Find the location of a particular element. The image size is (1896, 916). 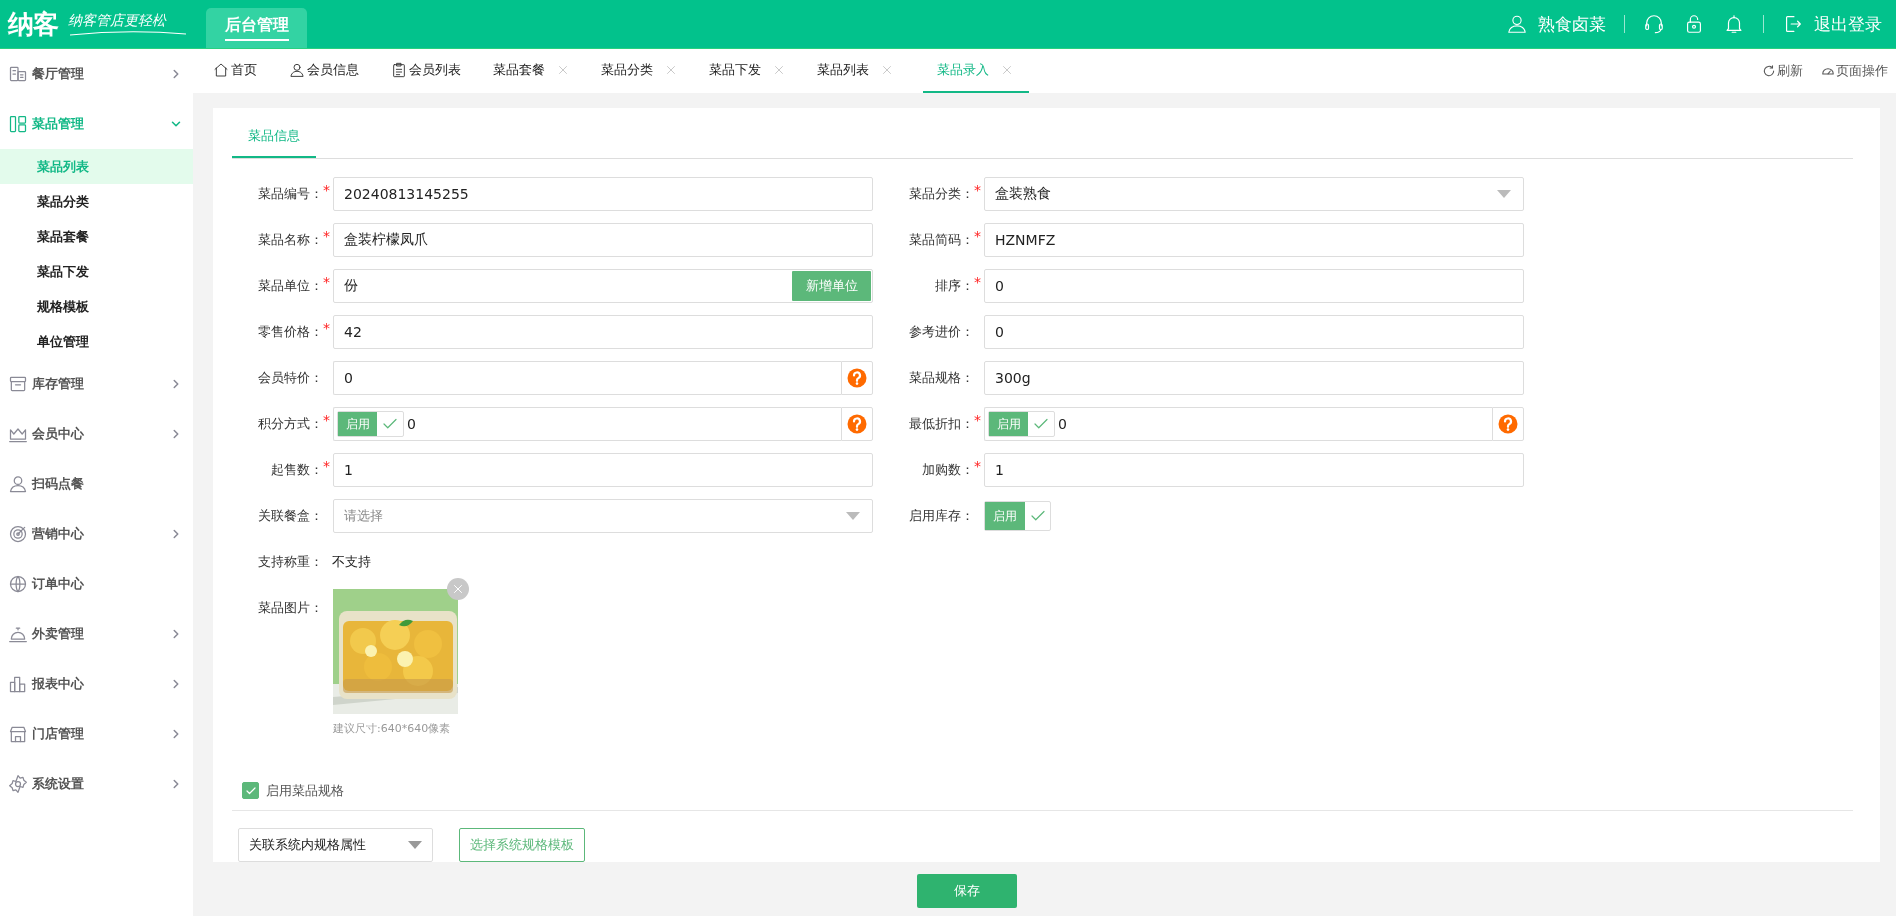

field-label: 菜品简码： is located at coordinates (941, 240).